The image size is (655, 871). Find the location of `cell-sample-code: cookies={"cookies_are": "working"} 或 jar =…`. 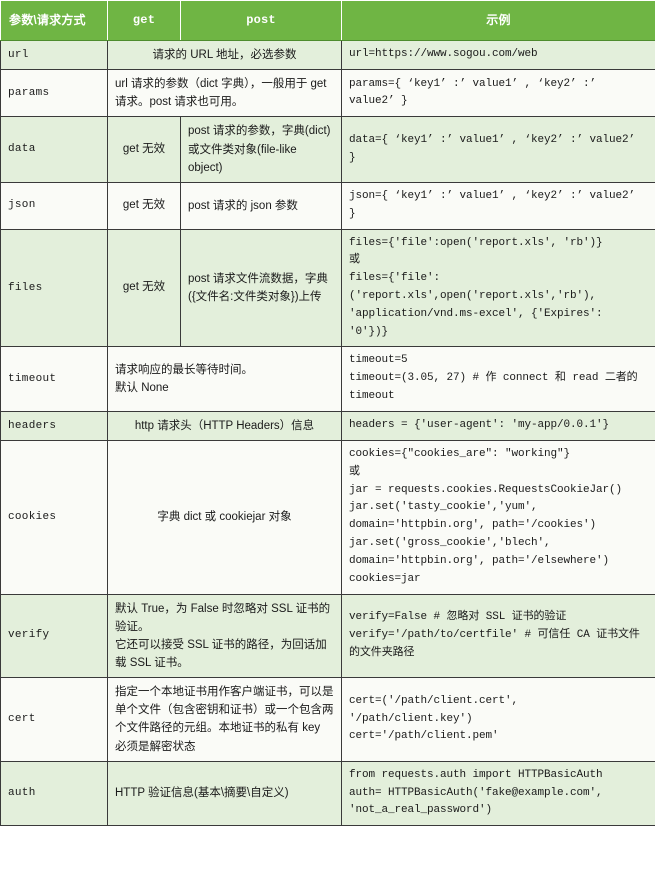

cell-sample-code: cookies={"cookies_are": "working"} 或 jar =… is located at coordinates (498, 517).